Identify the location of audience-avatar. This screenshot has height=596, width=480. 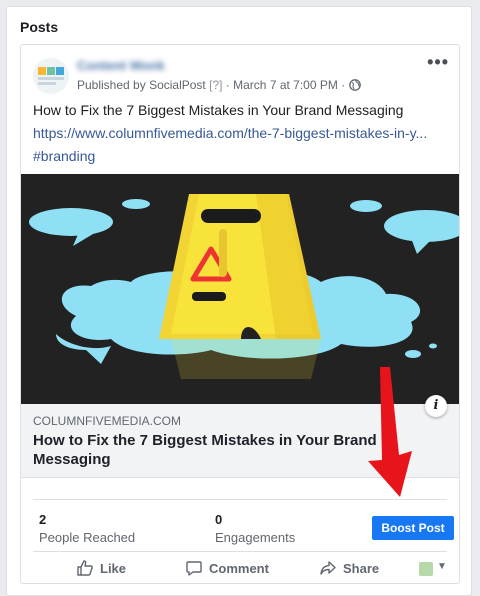
(426, 569).